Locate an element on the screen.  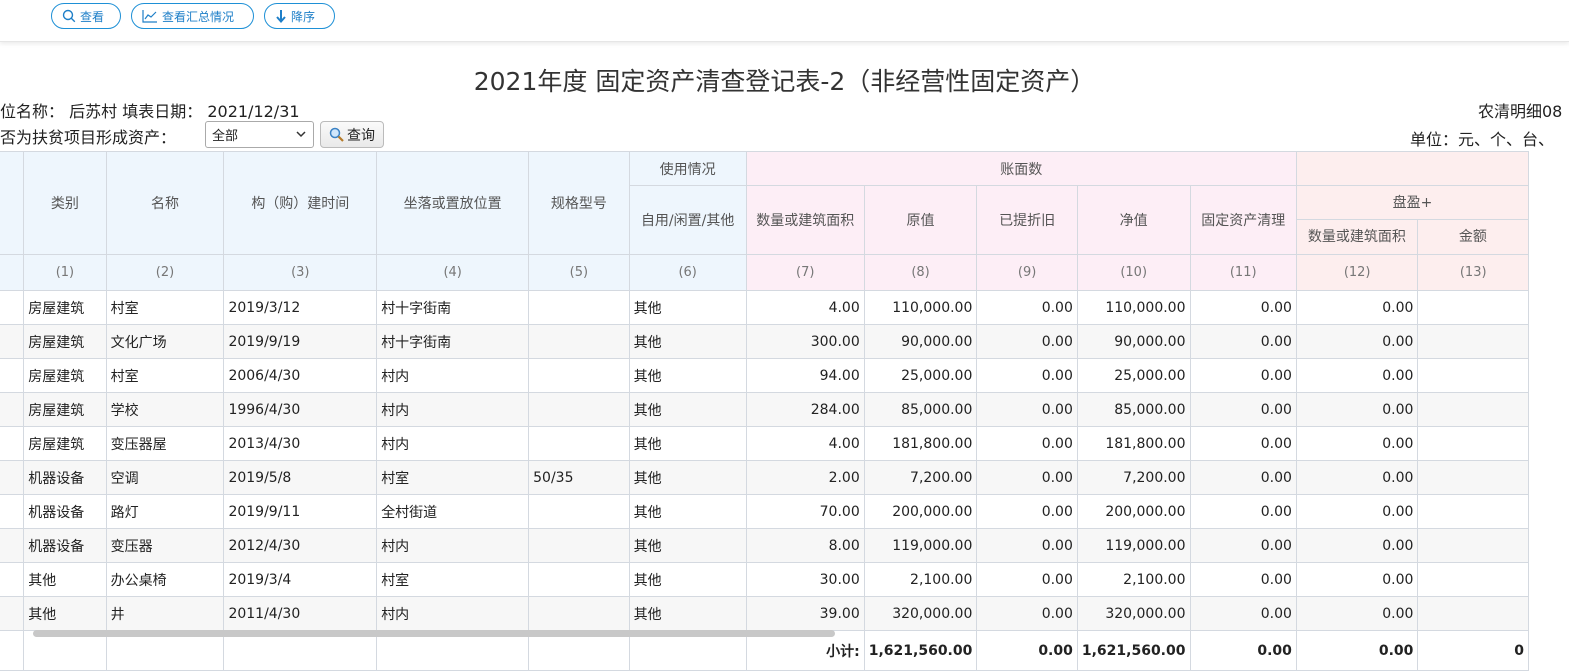
poverty-filter-select: 全部 is located at coordinates (259, 134).